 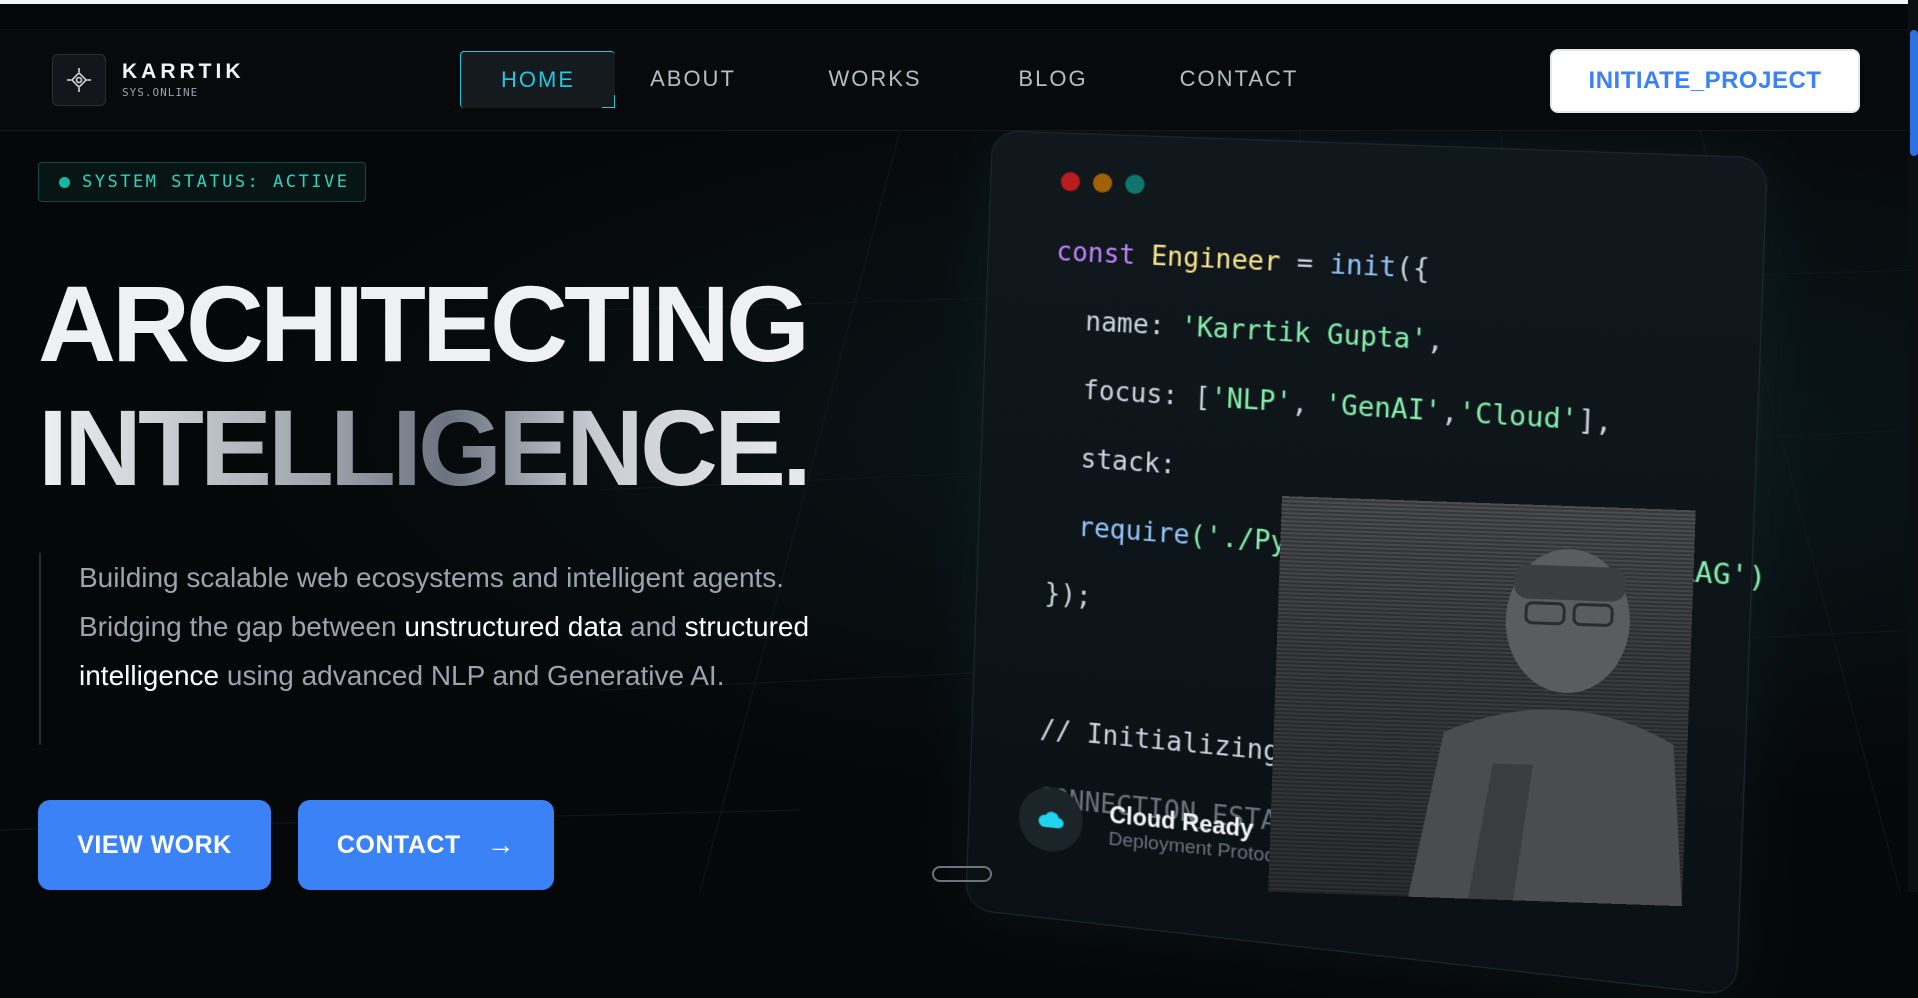 I want to click on status-text: SYSTEM STATUS: ACTIVE, so click(x=216, y=182).